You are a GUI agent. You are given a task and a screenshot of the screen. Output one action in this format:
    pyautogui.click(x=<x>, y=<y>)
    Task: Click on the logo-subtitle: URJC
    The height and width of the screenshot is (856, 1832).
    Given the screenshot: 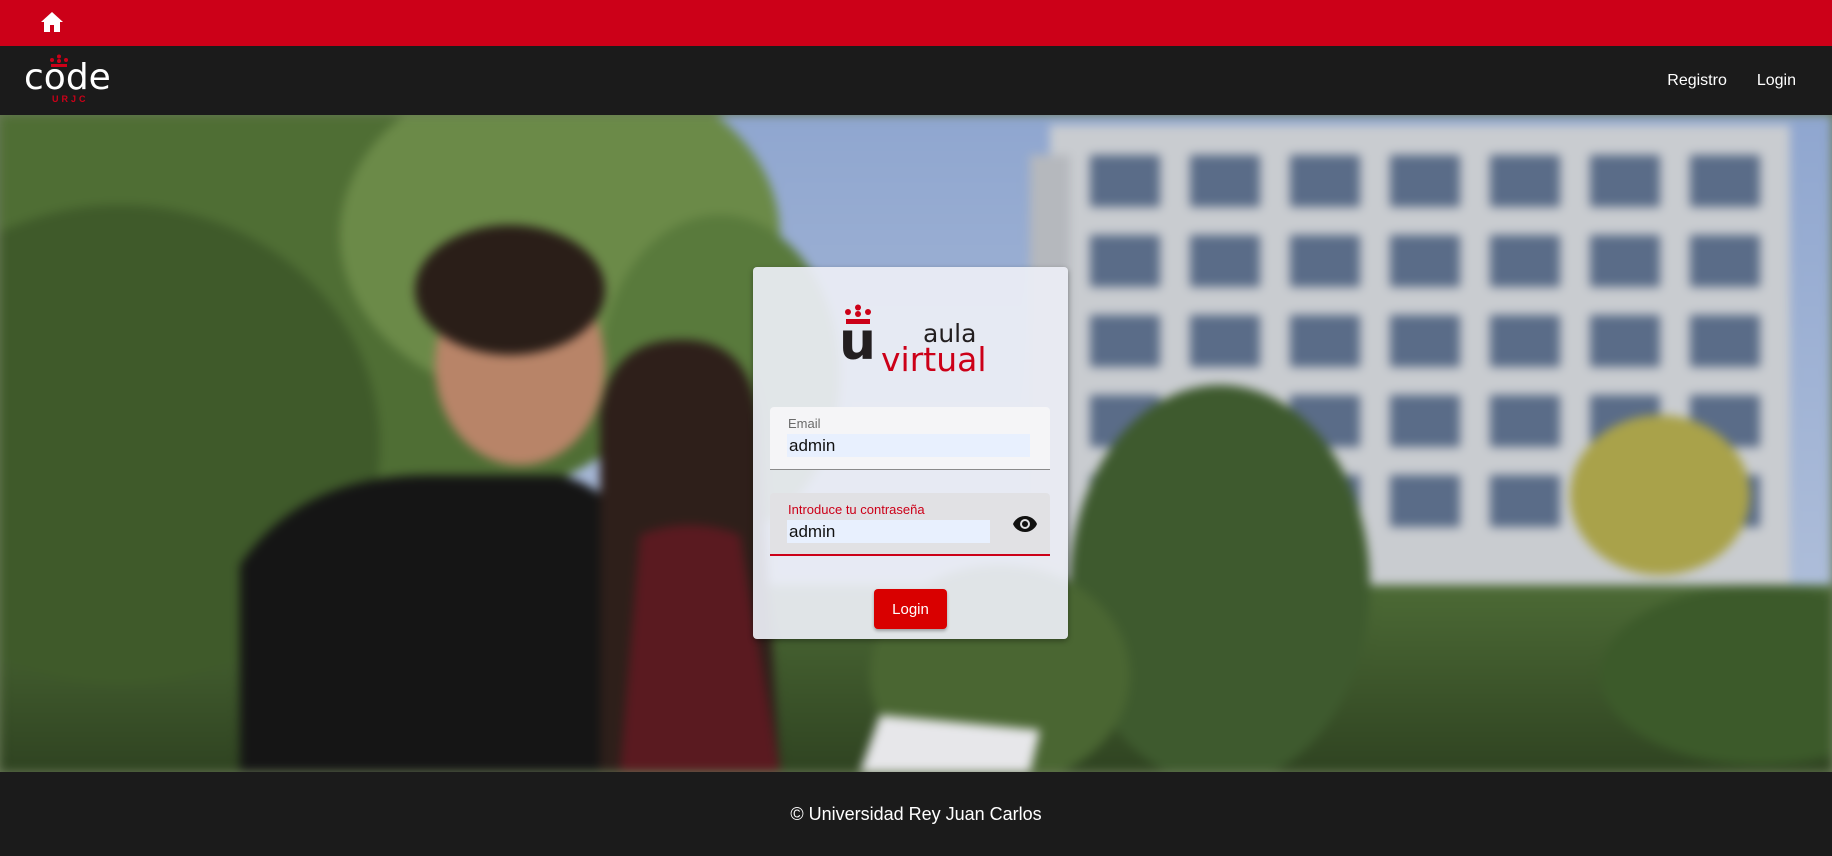 What is the action you would take?
    pyautogui.click(x=70, y=99)
    